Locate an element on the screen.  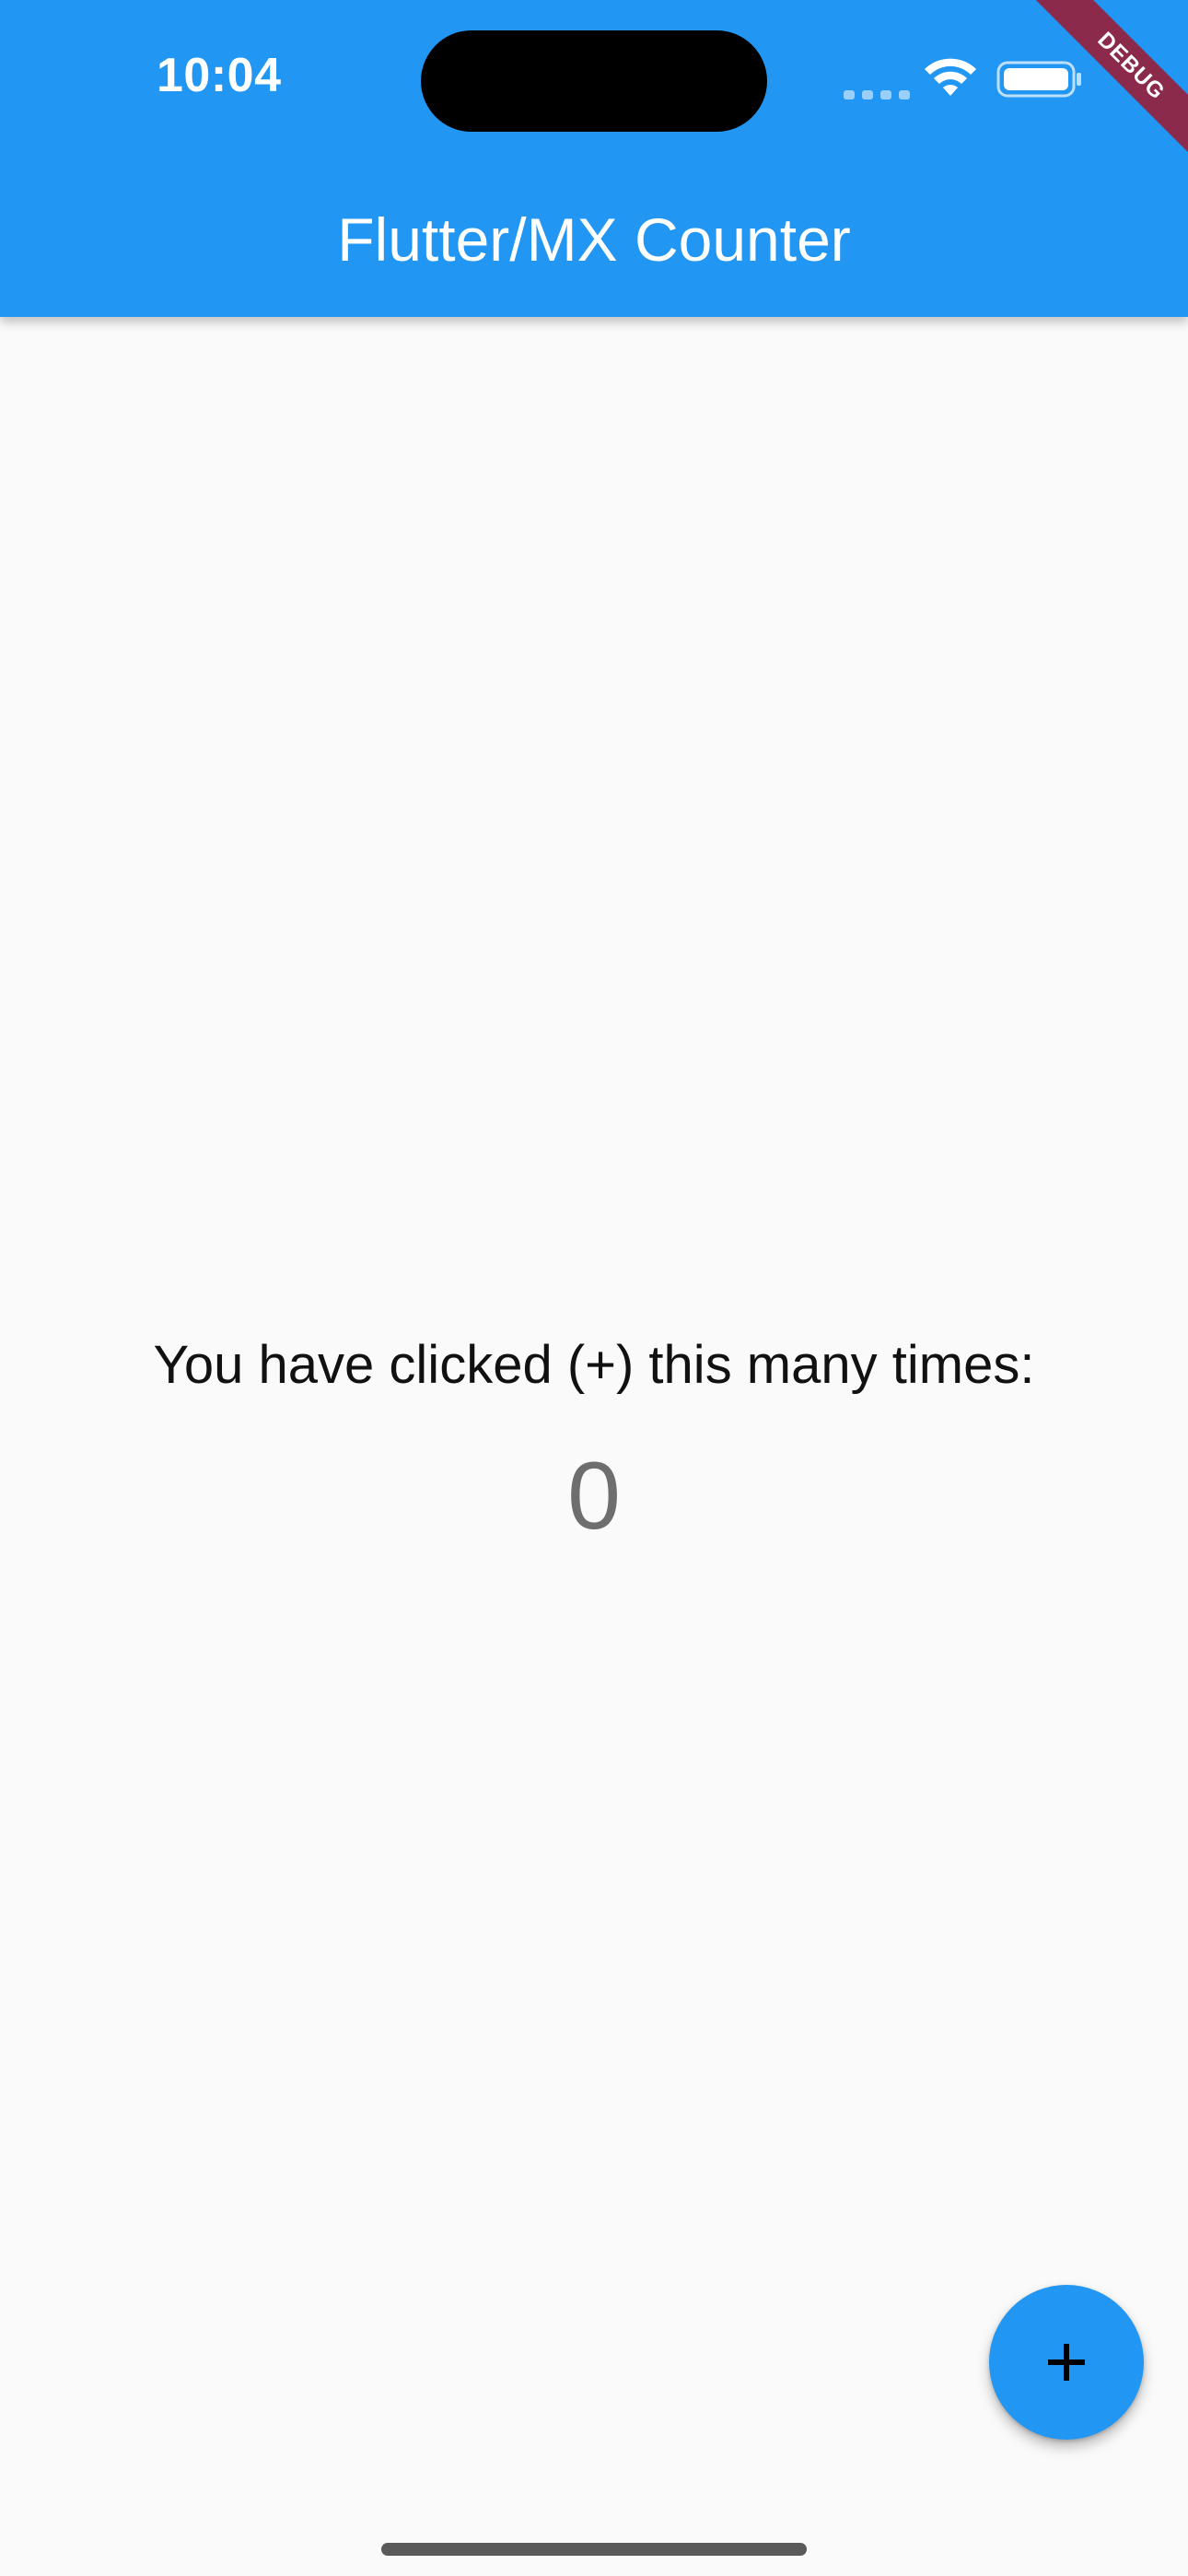
plus-icon is located at coordinates (1066, 2362).